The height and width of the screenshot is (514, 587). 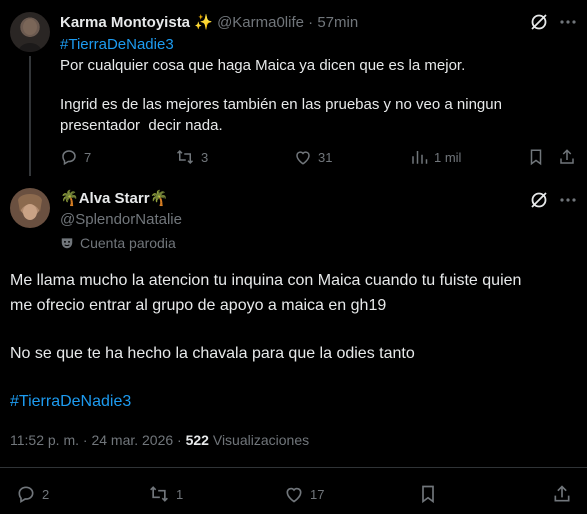 I want to click on tweet-timestamp: 11:52 p. m. · 24 mar. 2026 ·, so click(x=96, y=440).